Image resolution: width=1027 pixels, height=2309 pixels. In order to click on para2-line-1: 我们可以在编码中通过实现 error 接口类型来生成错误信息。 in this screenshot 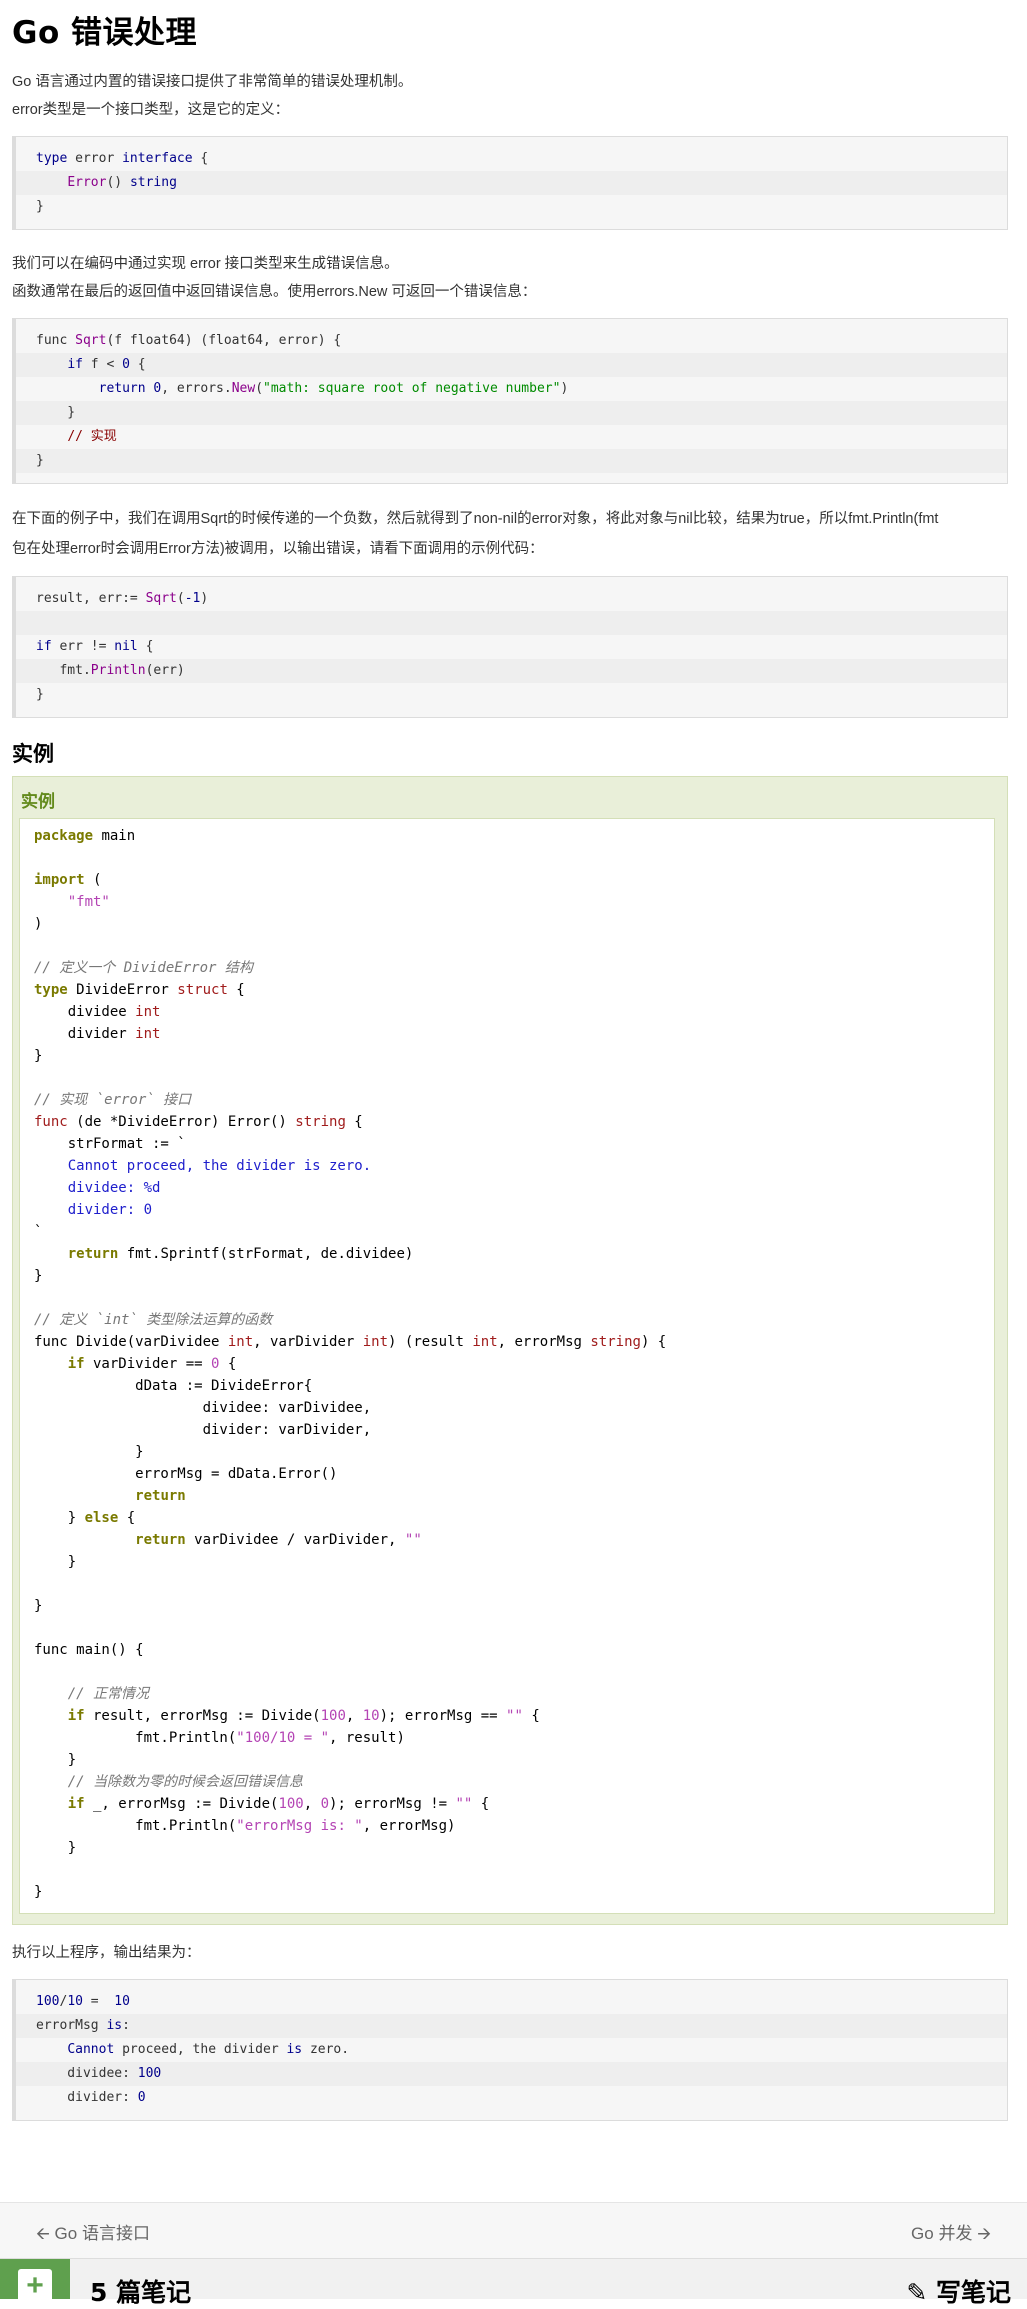, I will do `click(205, 264)`.